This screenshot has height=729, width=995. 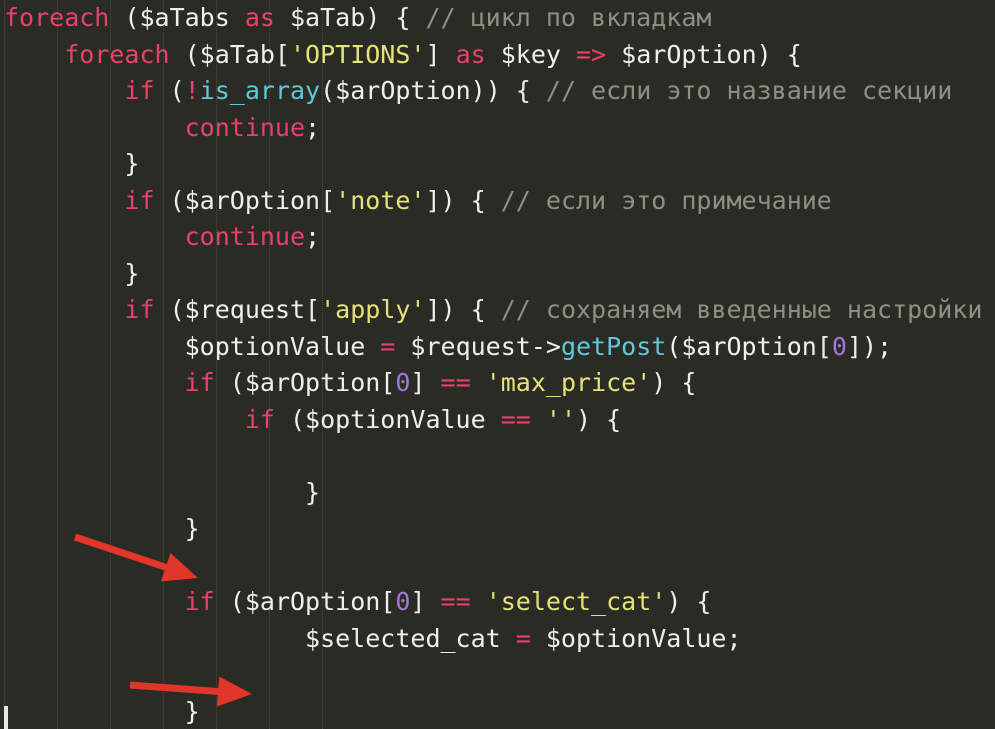 I want to click on code-line: $selected_cat = $optionValue;, so click(x=497, y=639).